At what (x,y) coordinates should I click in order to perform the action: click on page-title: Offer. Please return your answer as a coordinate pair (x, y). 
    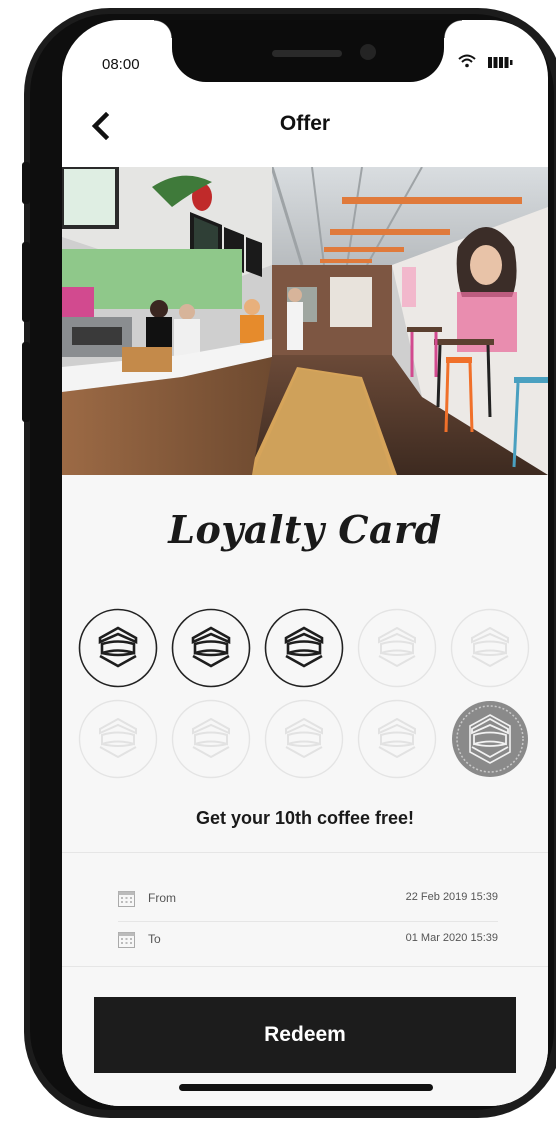
    Looking at the image, I should click on (305, 123).